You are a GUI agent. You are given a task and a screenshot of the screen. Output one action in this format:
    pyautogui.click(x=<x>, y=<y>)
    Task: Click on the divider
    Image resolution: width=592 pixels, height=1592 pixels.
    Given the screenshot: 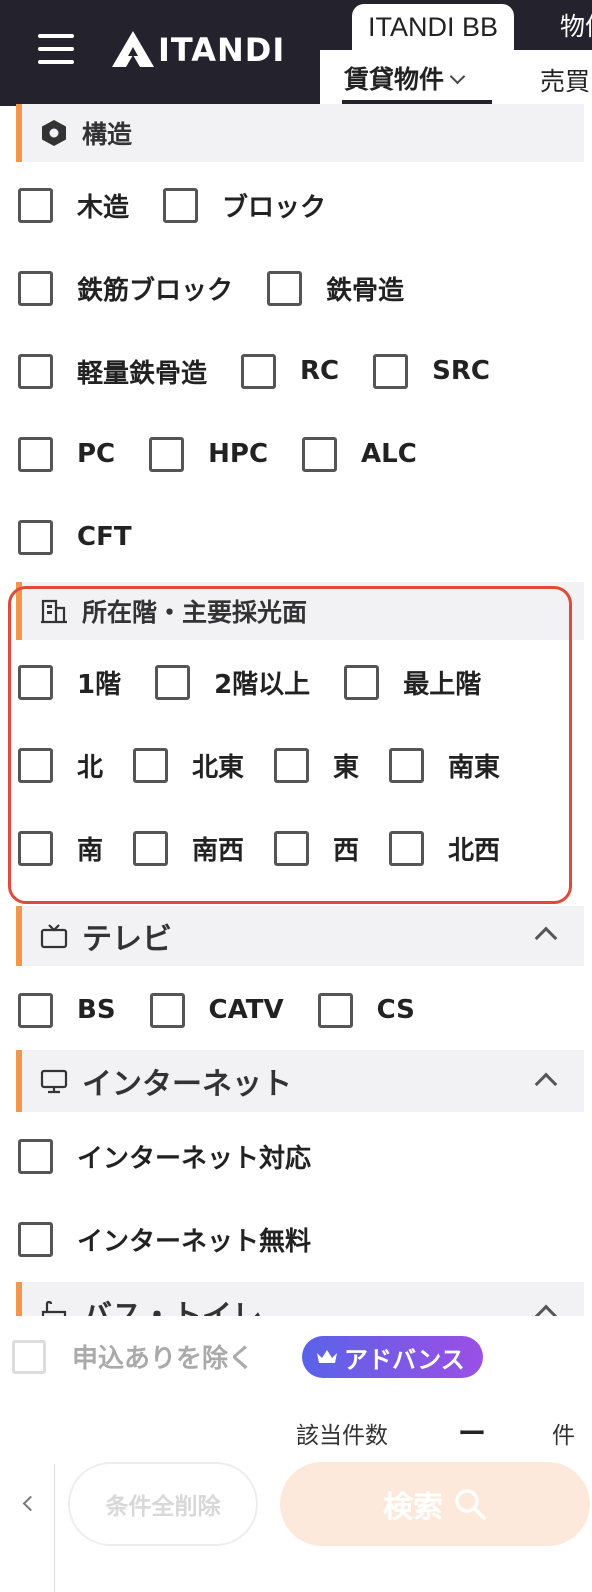 What is the action you would take?
    pyautogui.click(x=54, y=1528)
    